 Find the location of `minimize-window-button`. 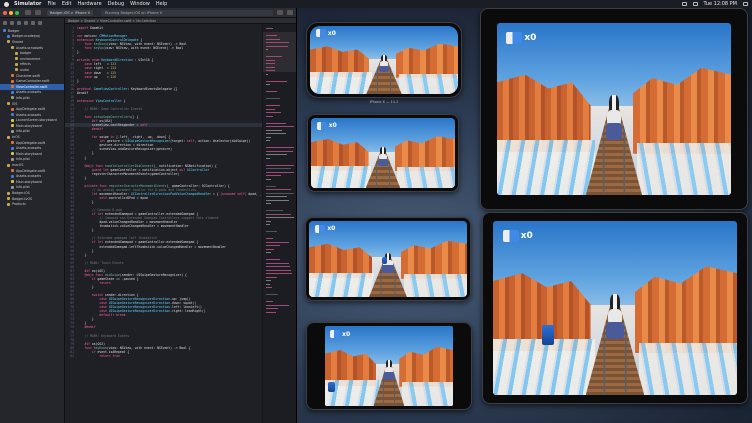

minimize-window-button is located at coordinates (11, 12).